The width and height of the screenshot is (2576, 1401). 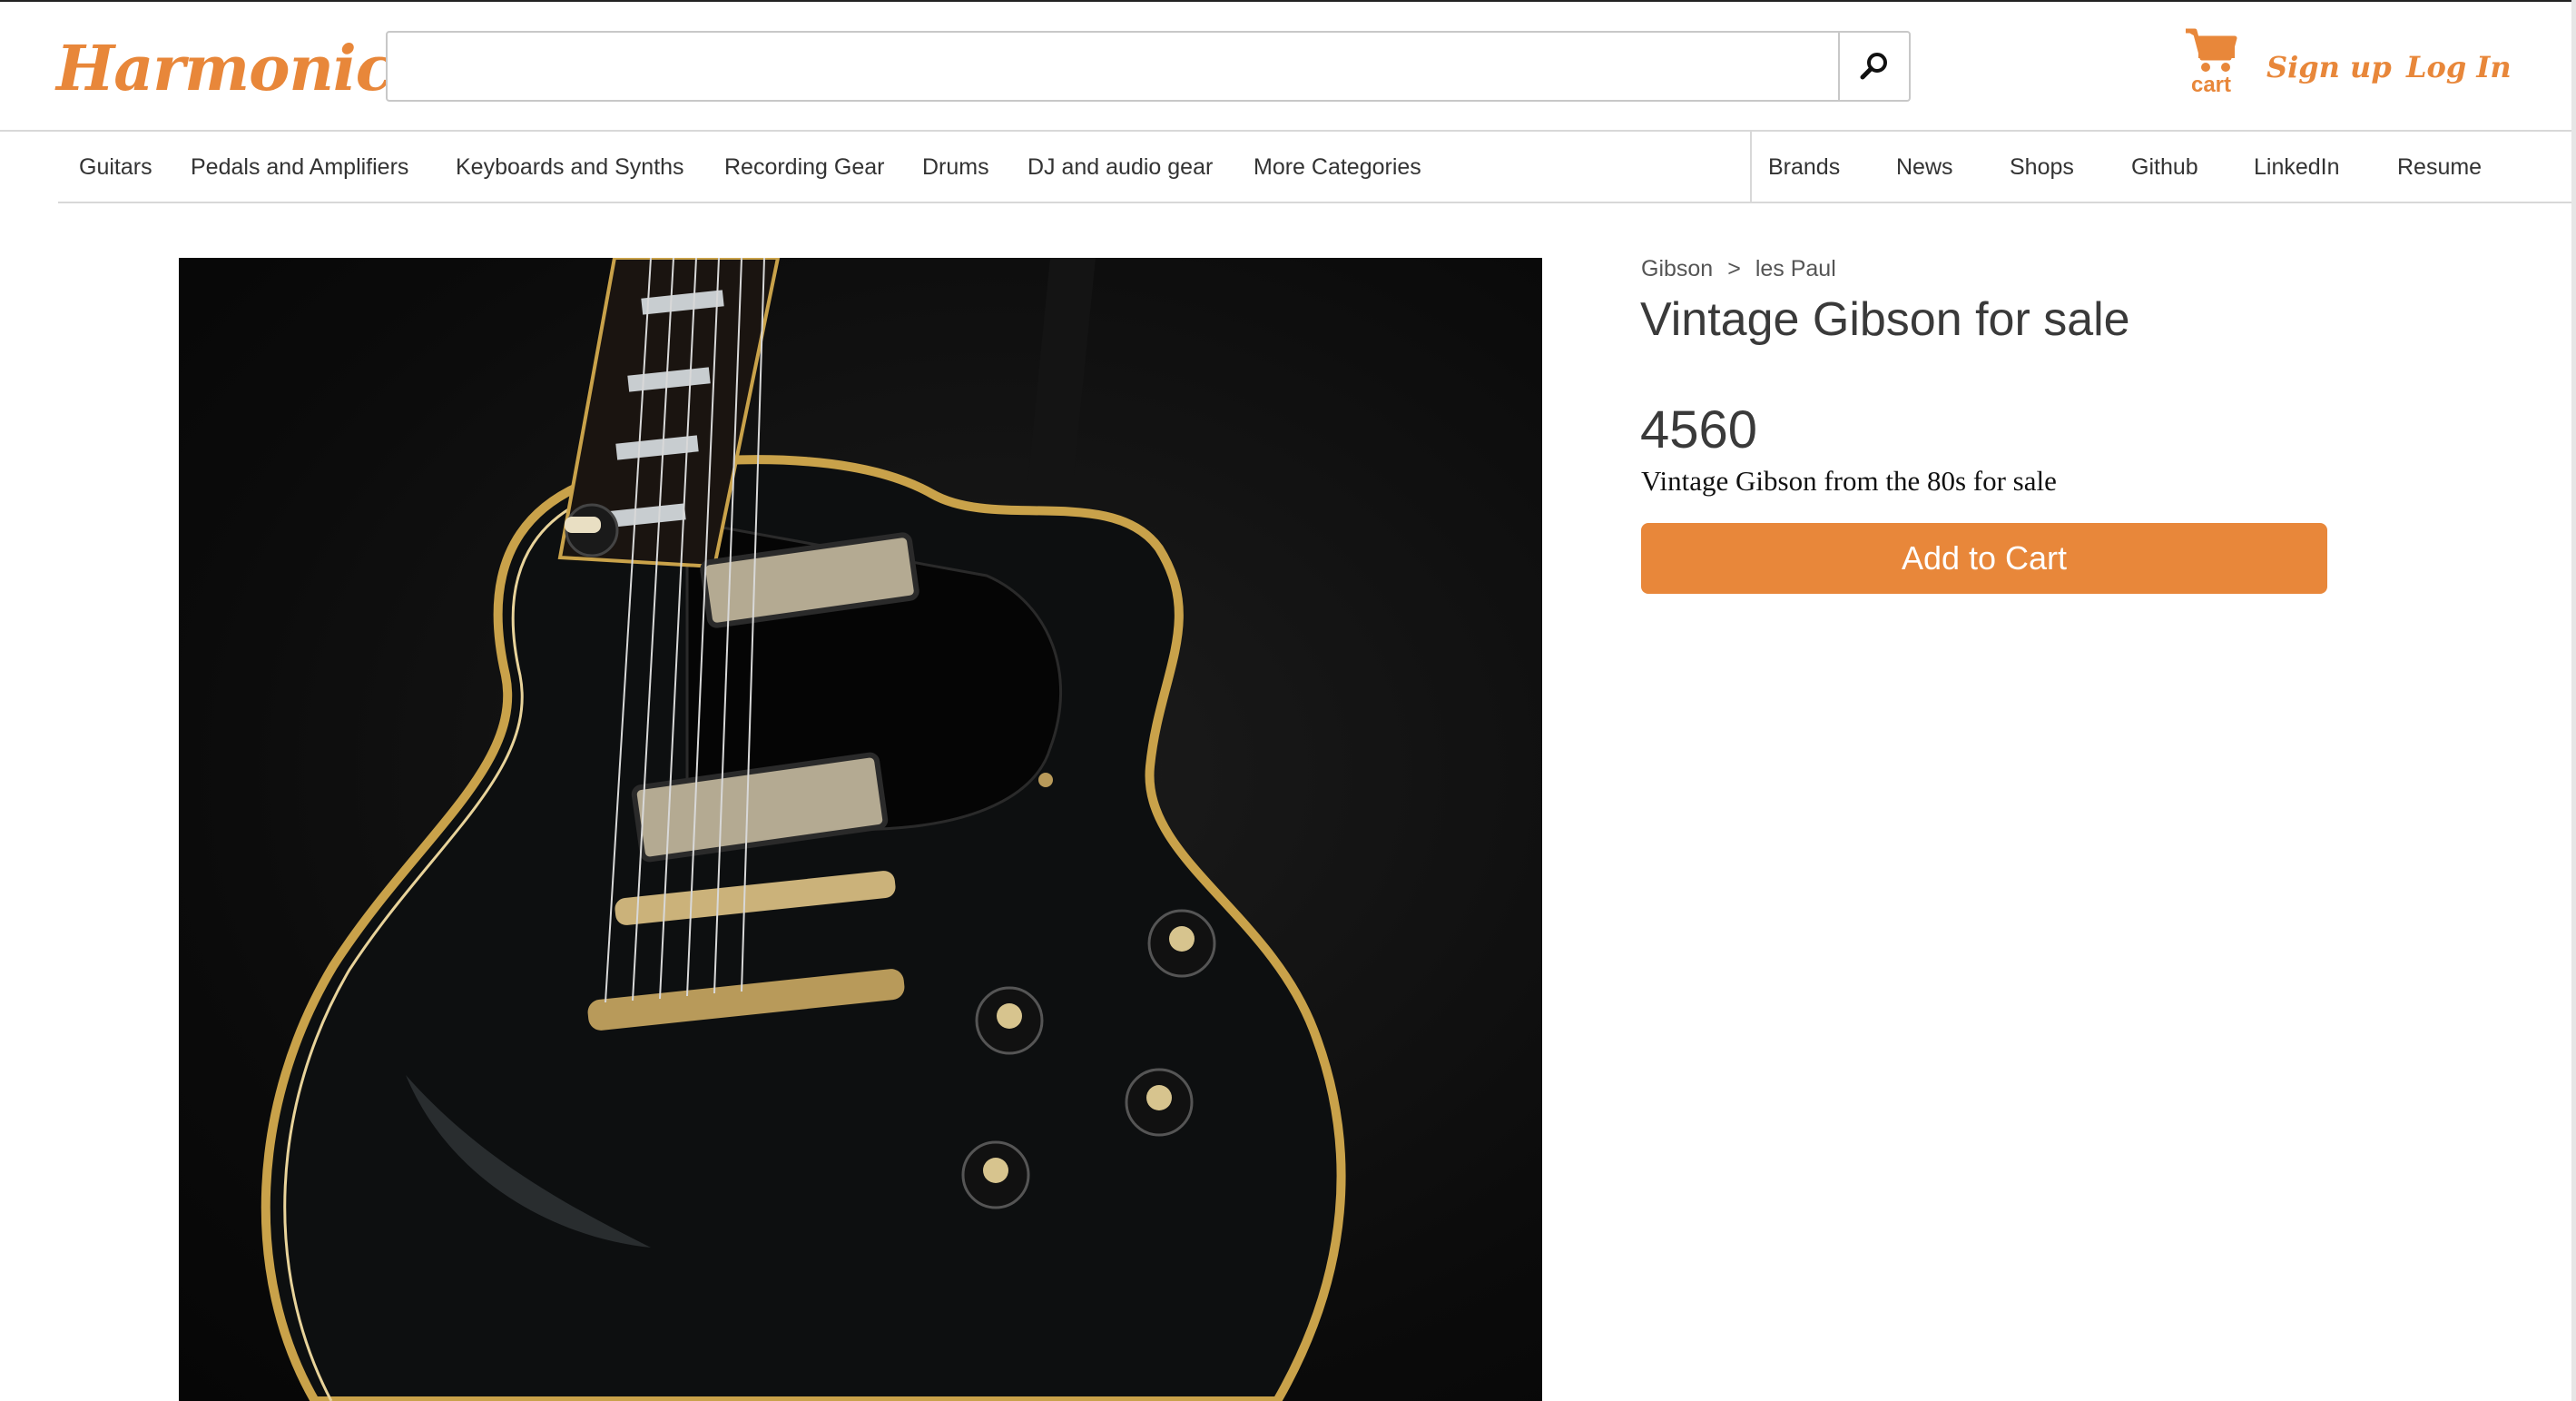 What do you see at coordinates (115, 167) in the screenshot?
I see `nav-item-guitars: Guitars` at bounding box center [115, 167].